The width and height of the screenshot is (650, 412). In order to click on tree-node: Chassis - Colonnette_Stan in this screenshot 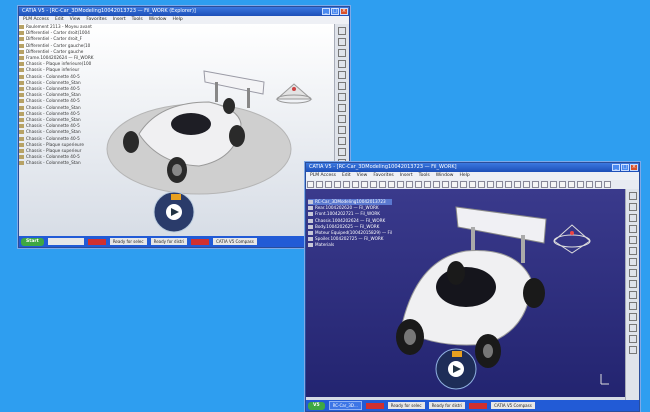, I will do `click(56, 163)`.